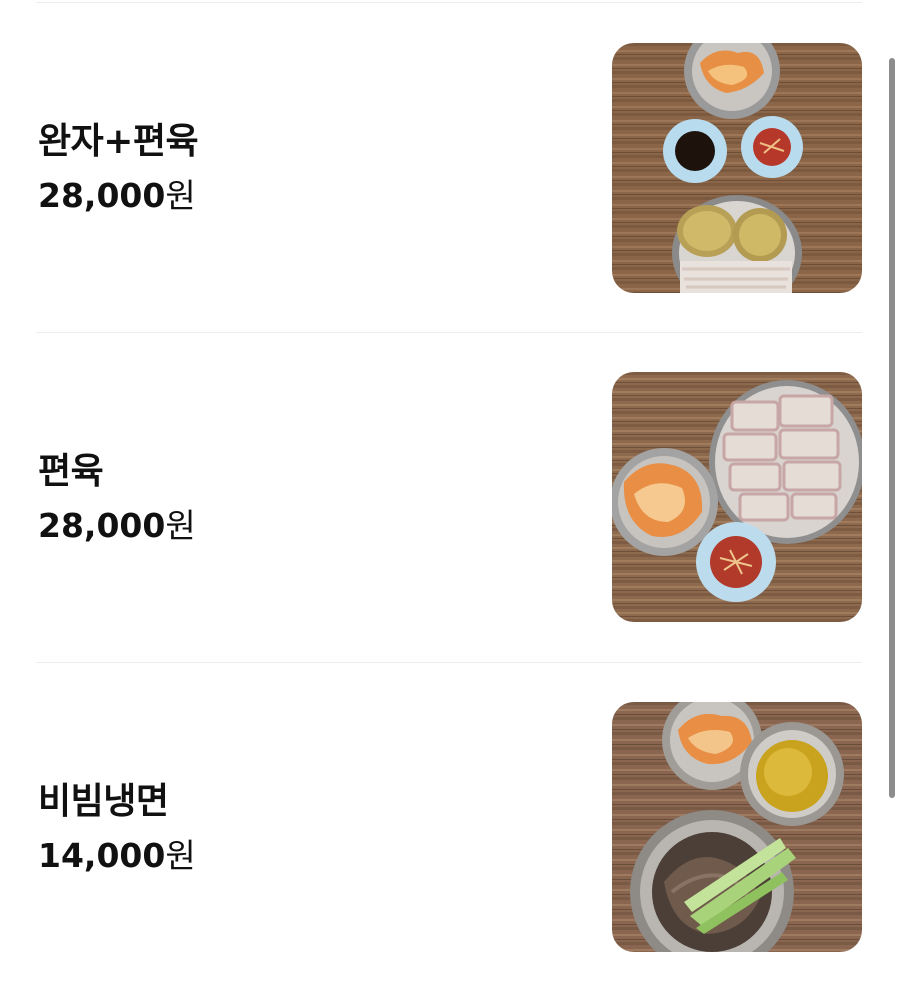 The height and width of the screenshot is (992, 900). I want to click on menu-item-text: 편육 28,000원, so click(117, 498).